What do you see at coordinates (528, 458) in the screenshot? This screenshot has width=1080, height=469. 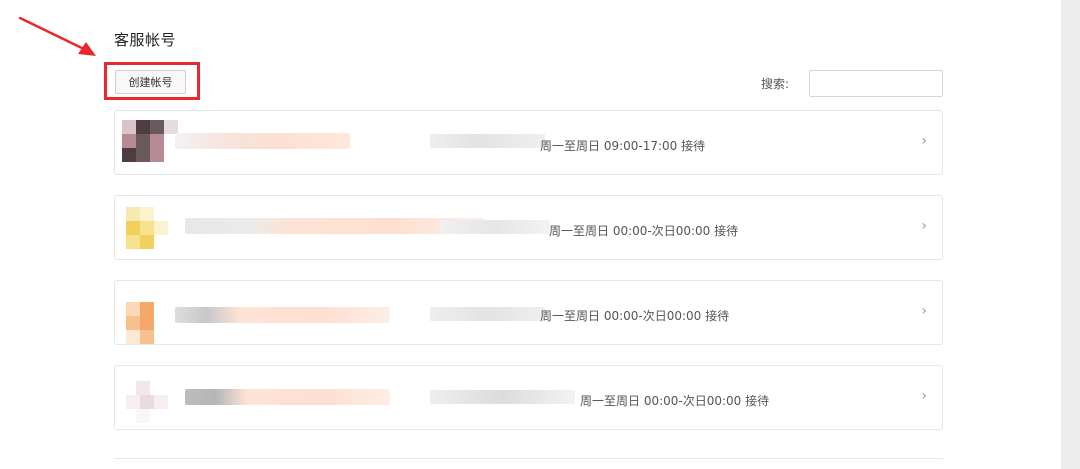 I see `list-bottom-divider` at bounding box center [528, 458].